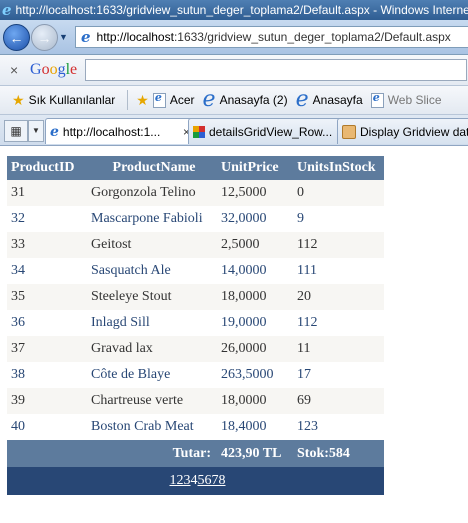 The image size is (468, 523). Describe the element at coordinates (53, 70) in the screenshot. I see `google-logo: Google` at that location.